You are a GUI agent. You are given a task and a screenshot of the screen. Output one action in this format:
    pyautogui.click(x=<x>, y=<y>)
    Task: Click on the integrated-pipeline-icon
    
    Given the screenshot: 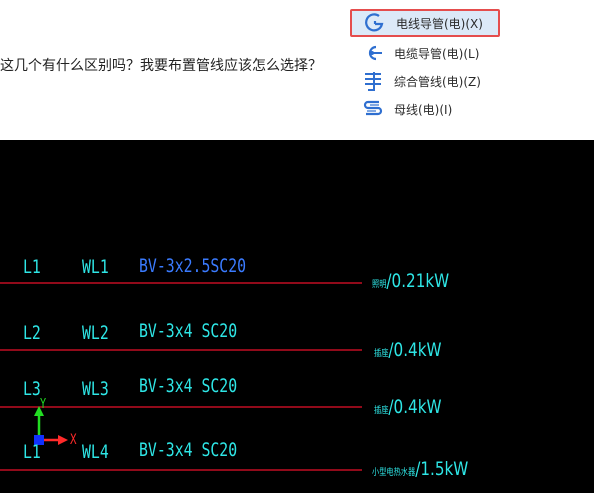 What is the action you would take?
    pyautogui.click(x=373, y=81)
    